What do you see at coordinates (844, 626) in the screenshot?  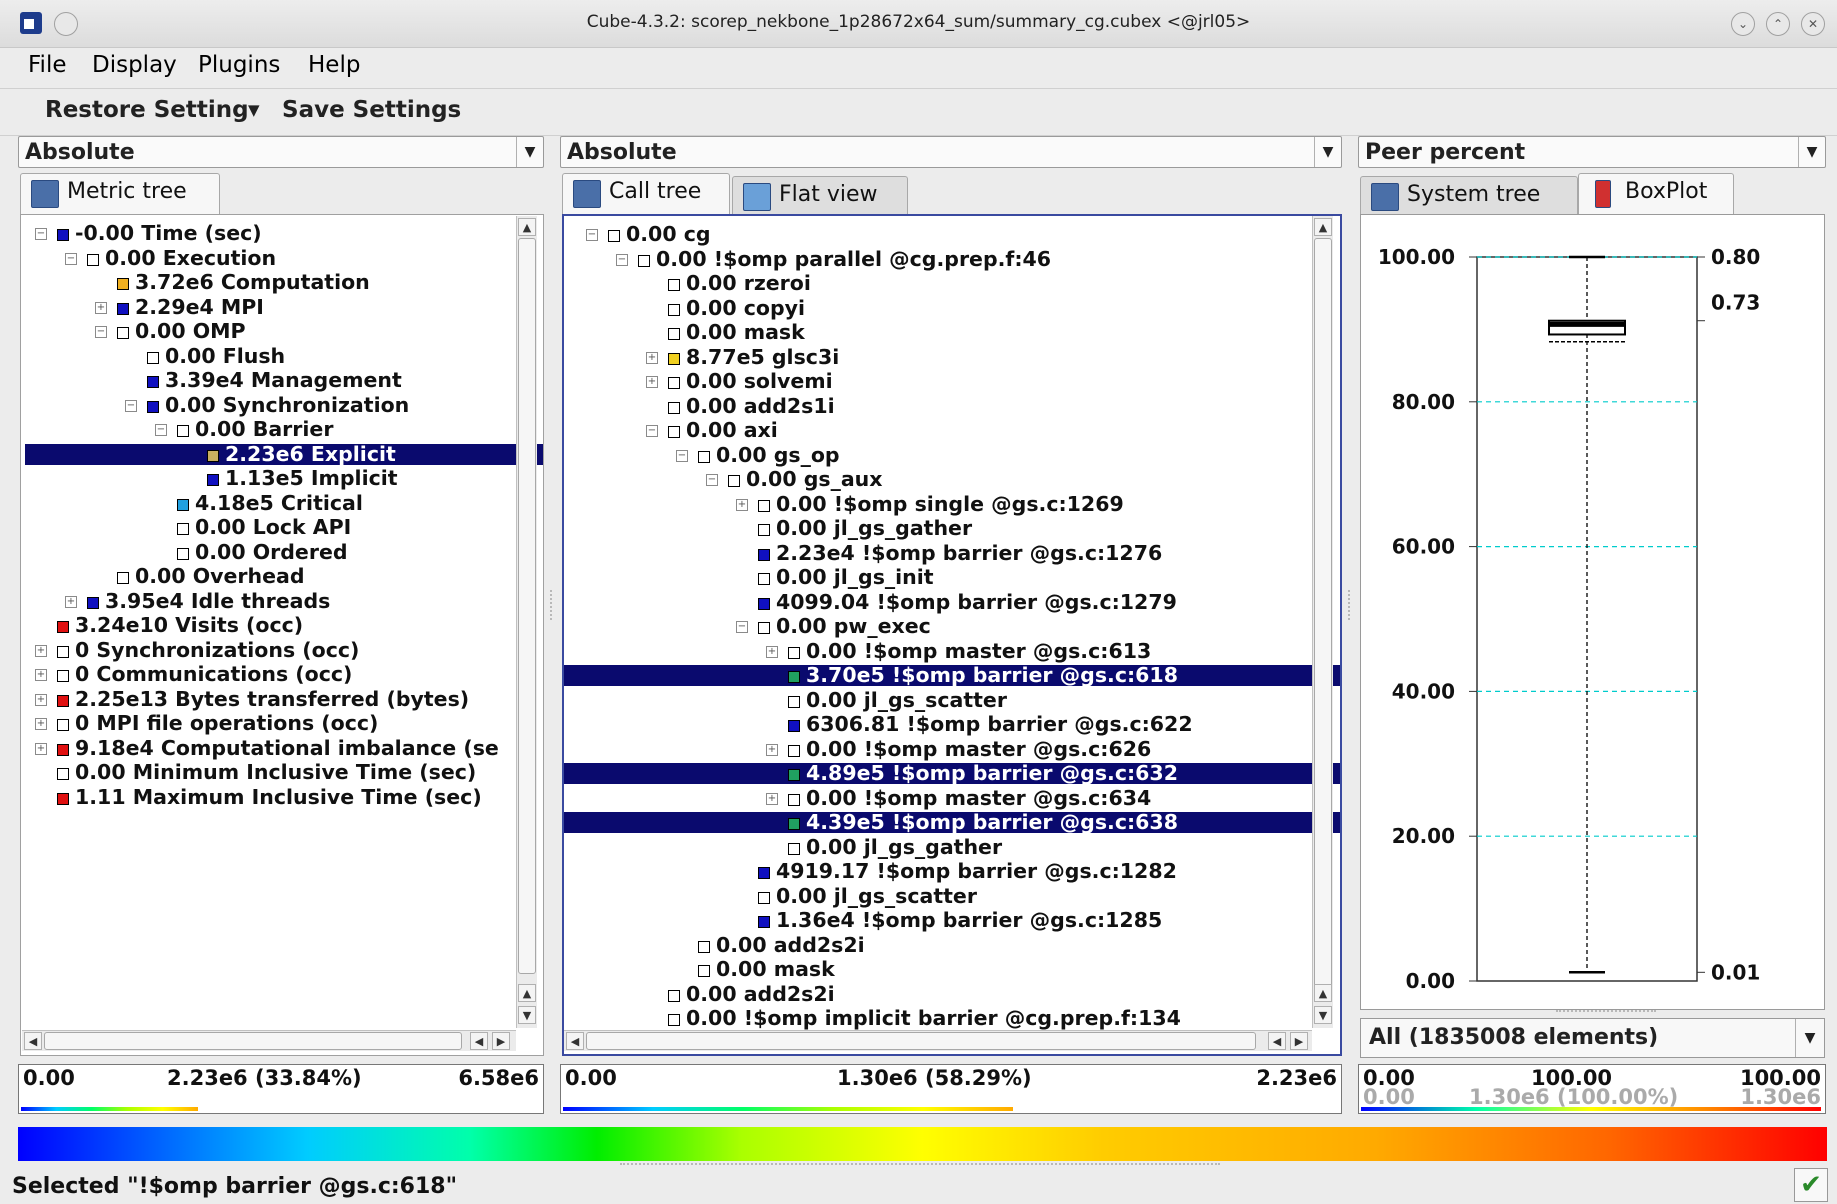 I see `tree-row: 0.00 pw_exec` at bounding box center [844, 626].